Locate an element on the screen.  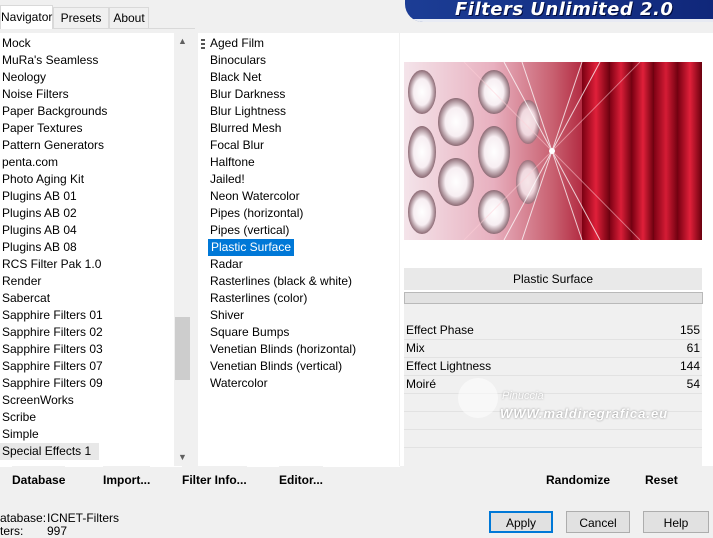
category-item: Plugins AB 01 is located at coordinates (39, 196).